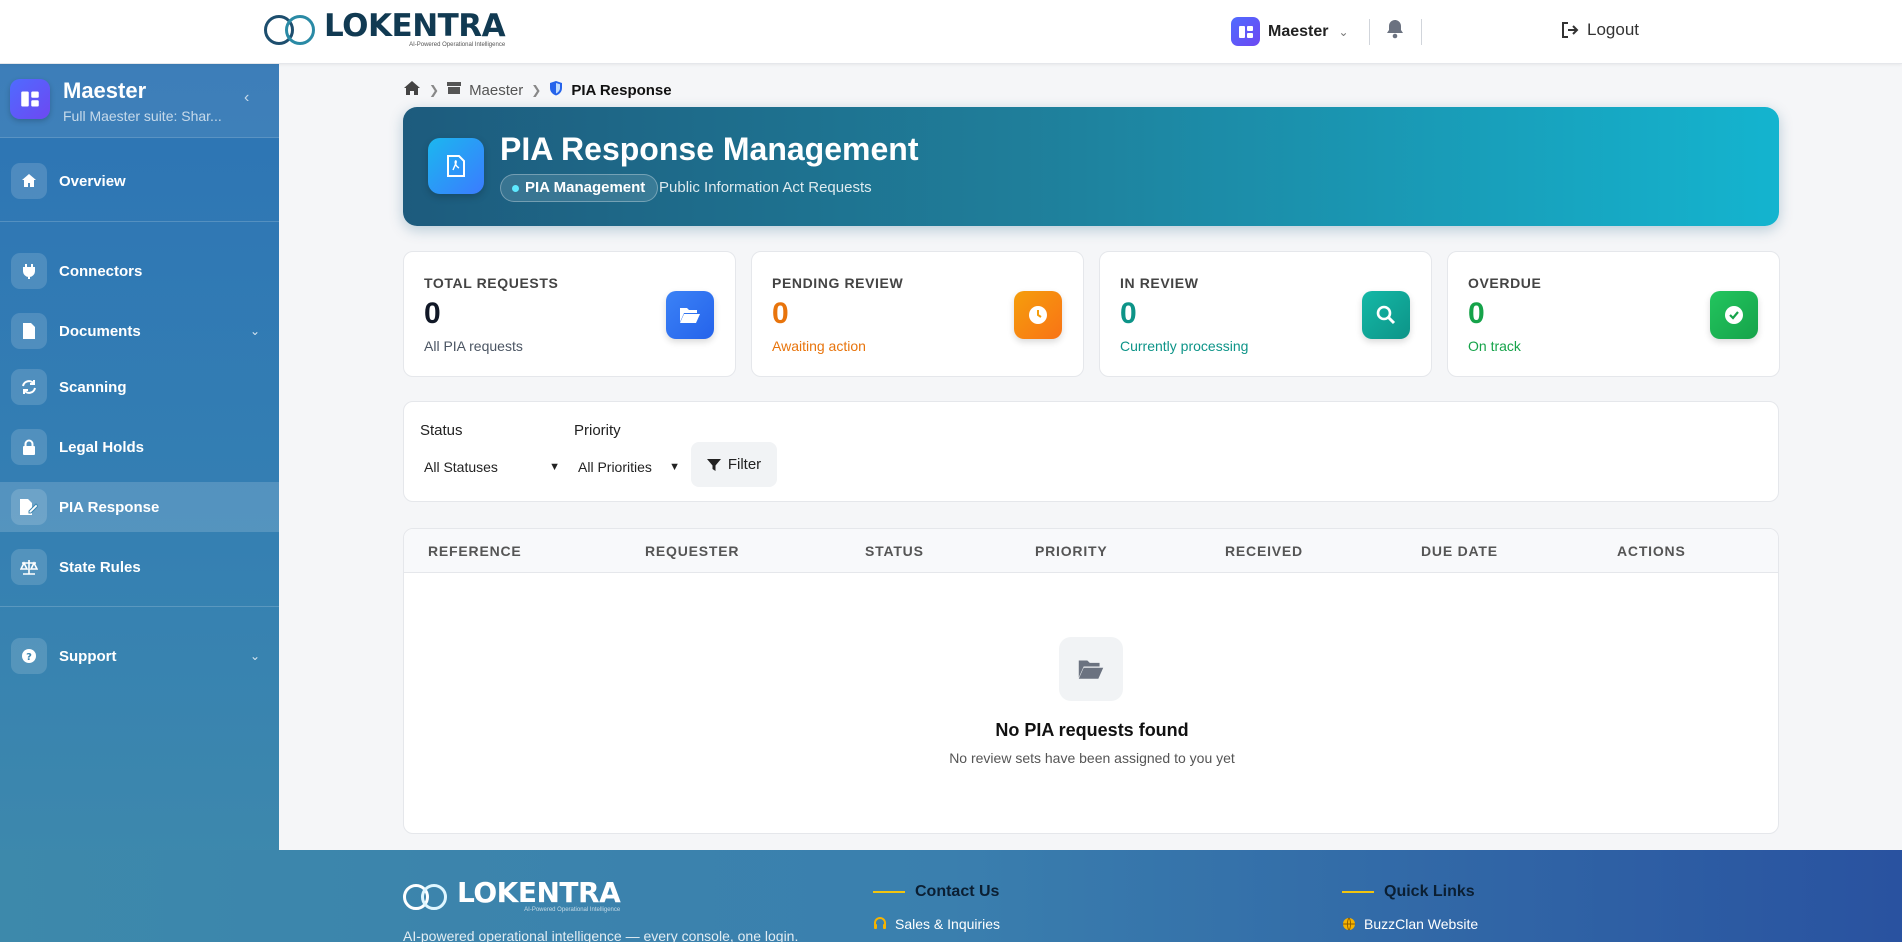 The image size is (1902, 942). I want to click on footer-contact-heading: Contact Us, so click(936, 892).